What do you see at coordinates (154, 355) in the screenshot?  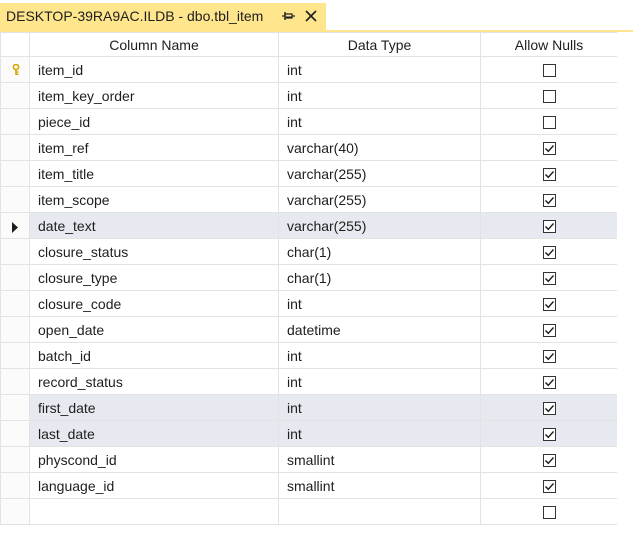 I see `column-name-cell: batch_id` at bounding box center [154, 355].